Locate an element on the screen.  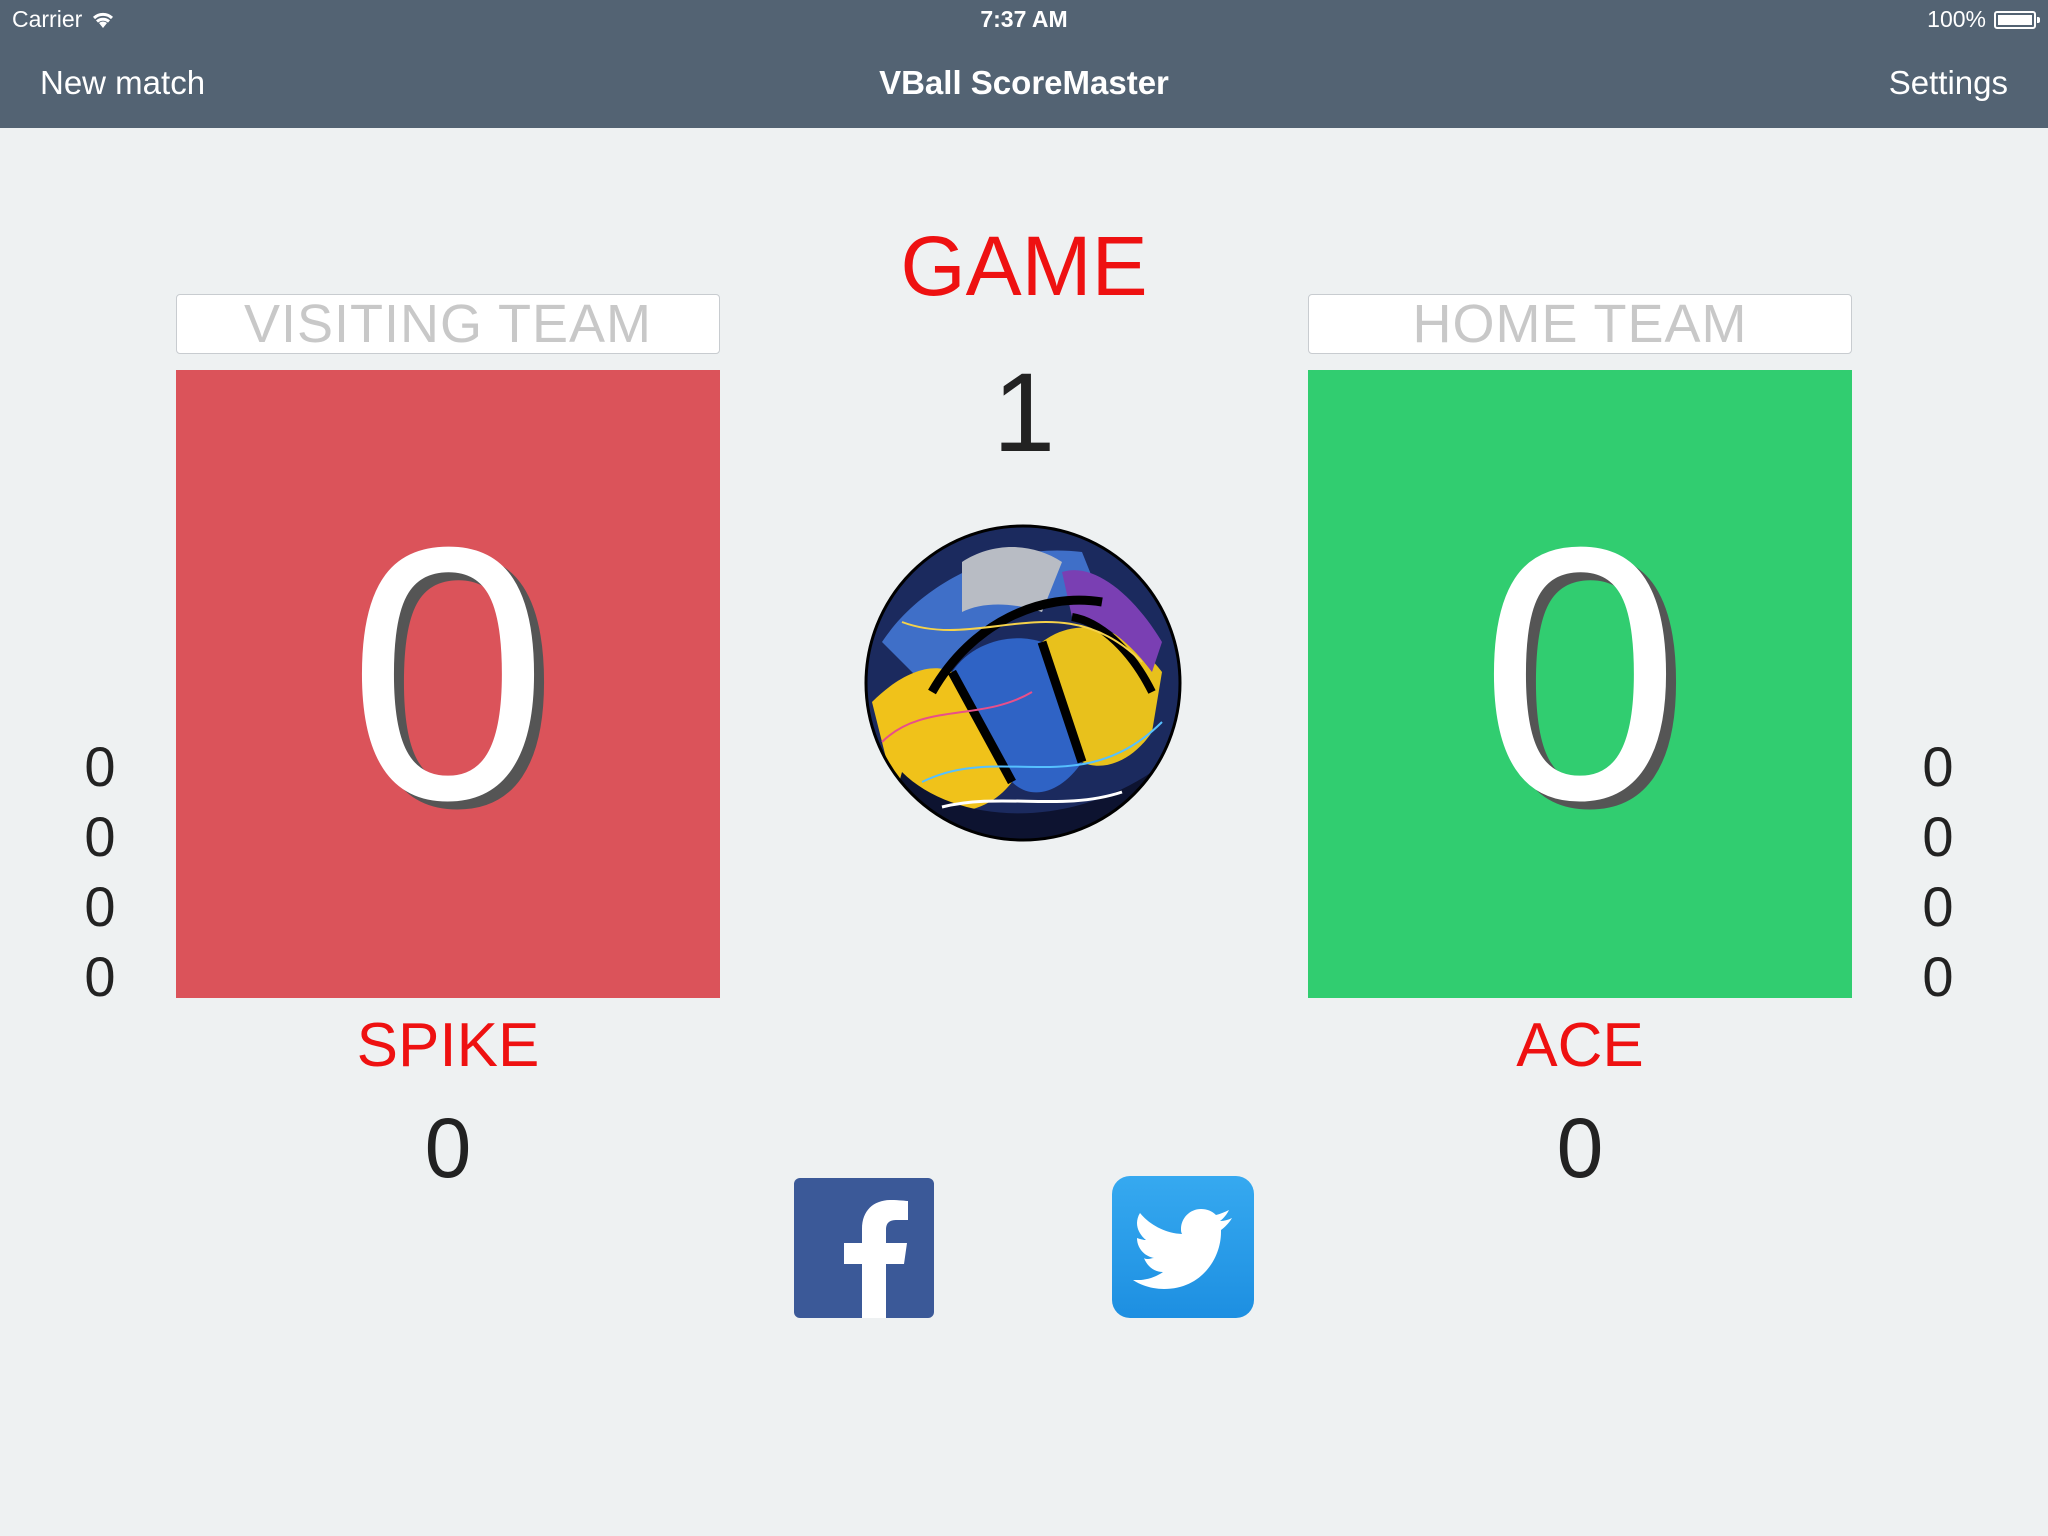
visiting-team-name-field: VISITING TEAM is located at coordinates (448, 324).